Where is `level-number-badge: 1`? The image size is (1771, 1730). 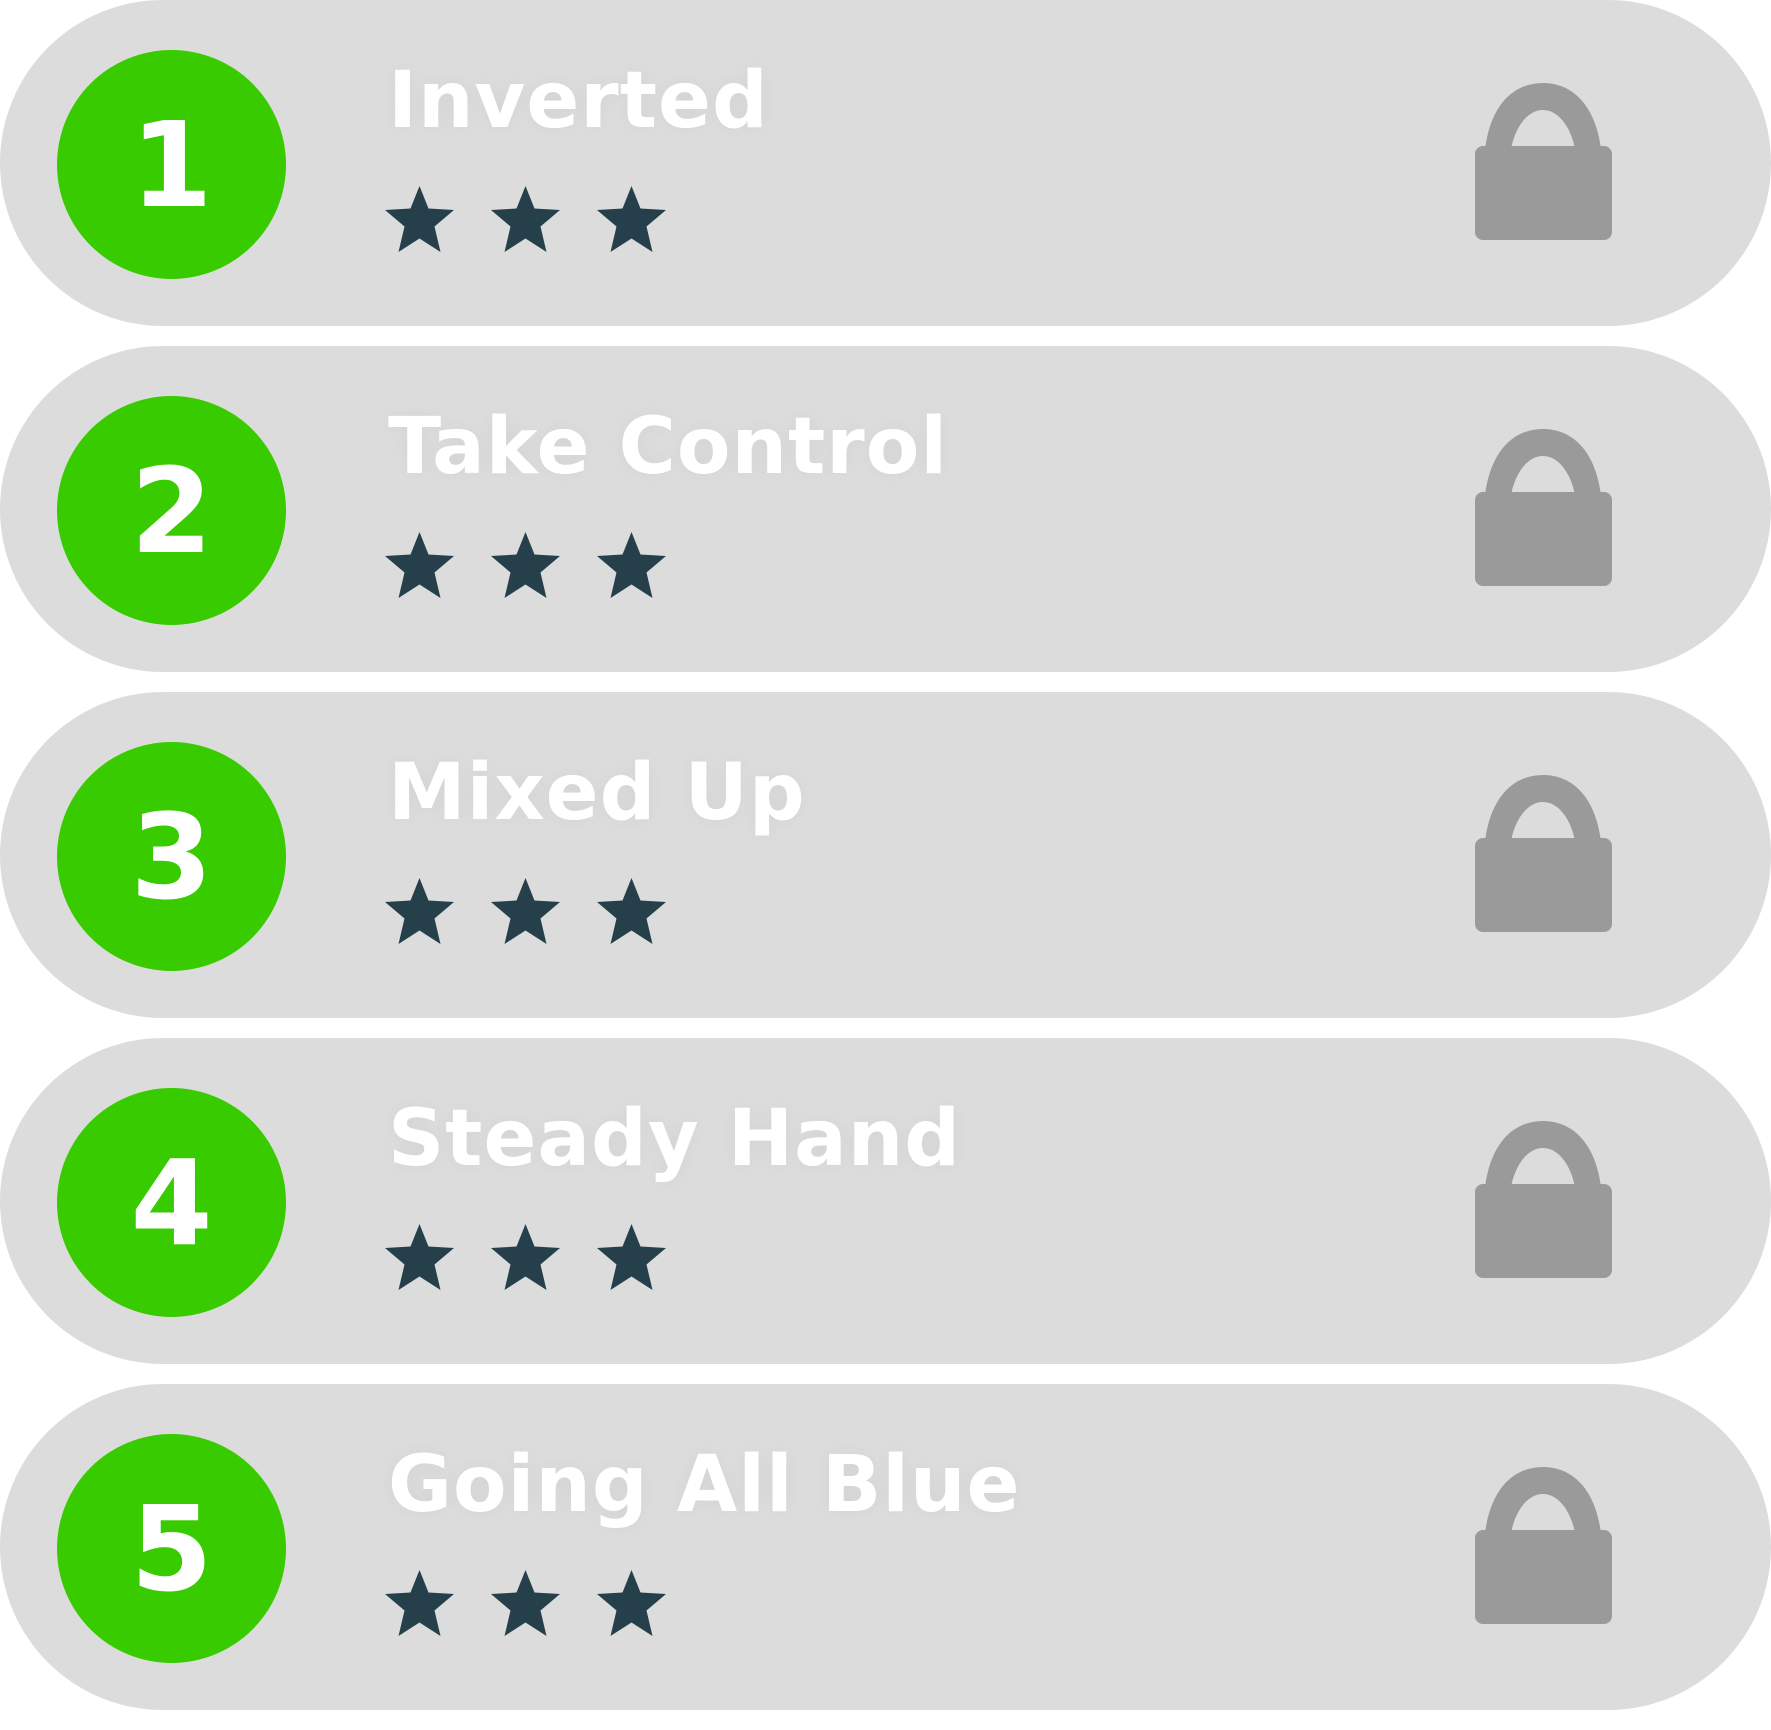
level-number-badge: 1 is located at coordinates (171, 164).